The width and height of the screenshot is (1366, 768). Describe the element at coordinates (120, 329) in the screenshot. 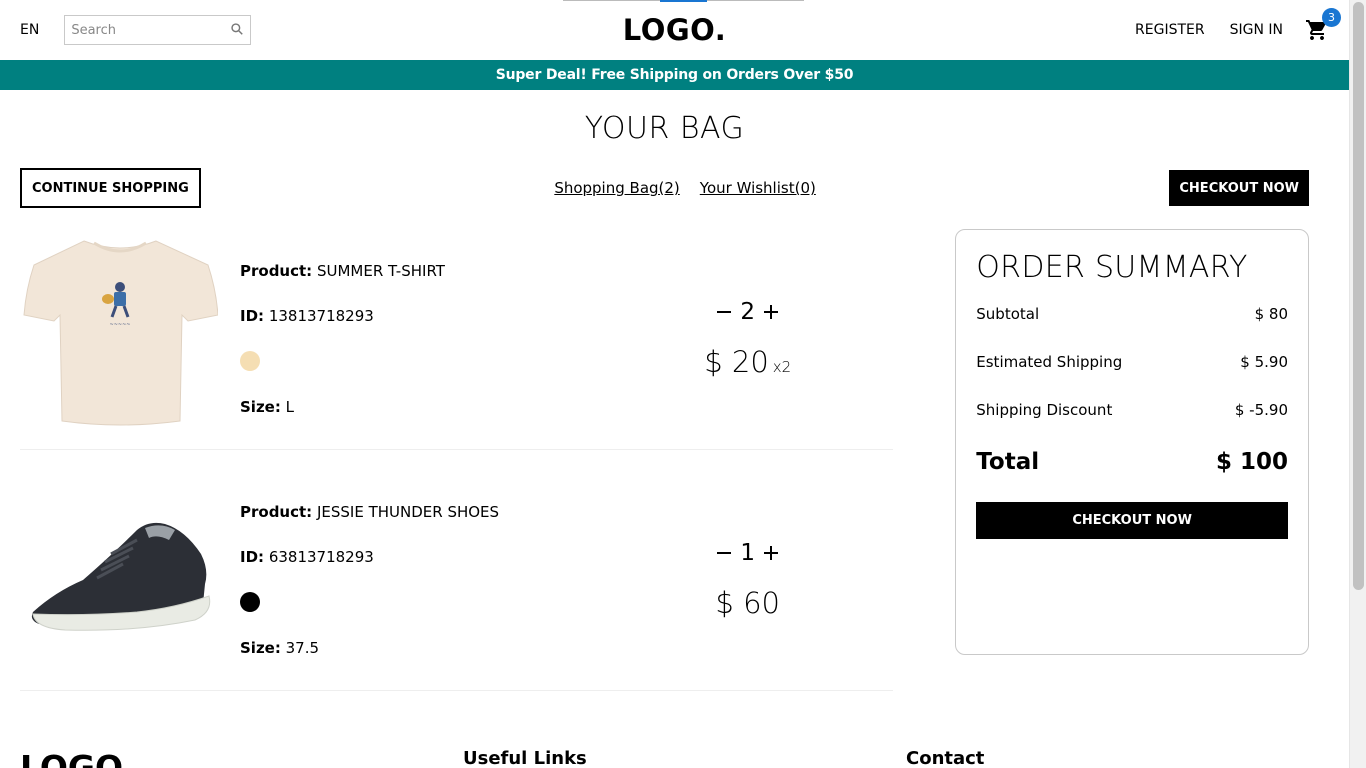

I see `product-image-tshirt: ~~~~~` at that location.